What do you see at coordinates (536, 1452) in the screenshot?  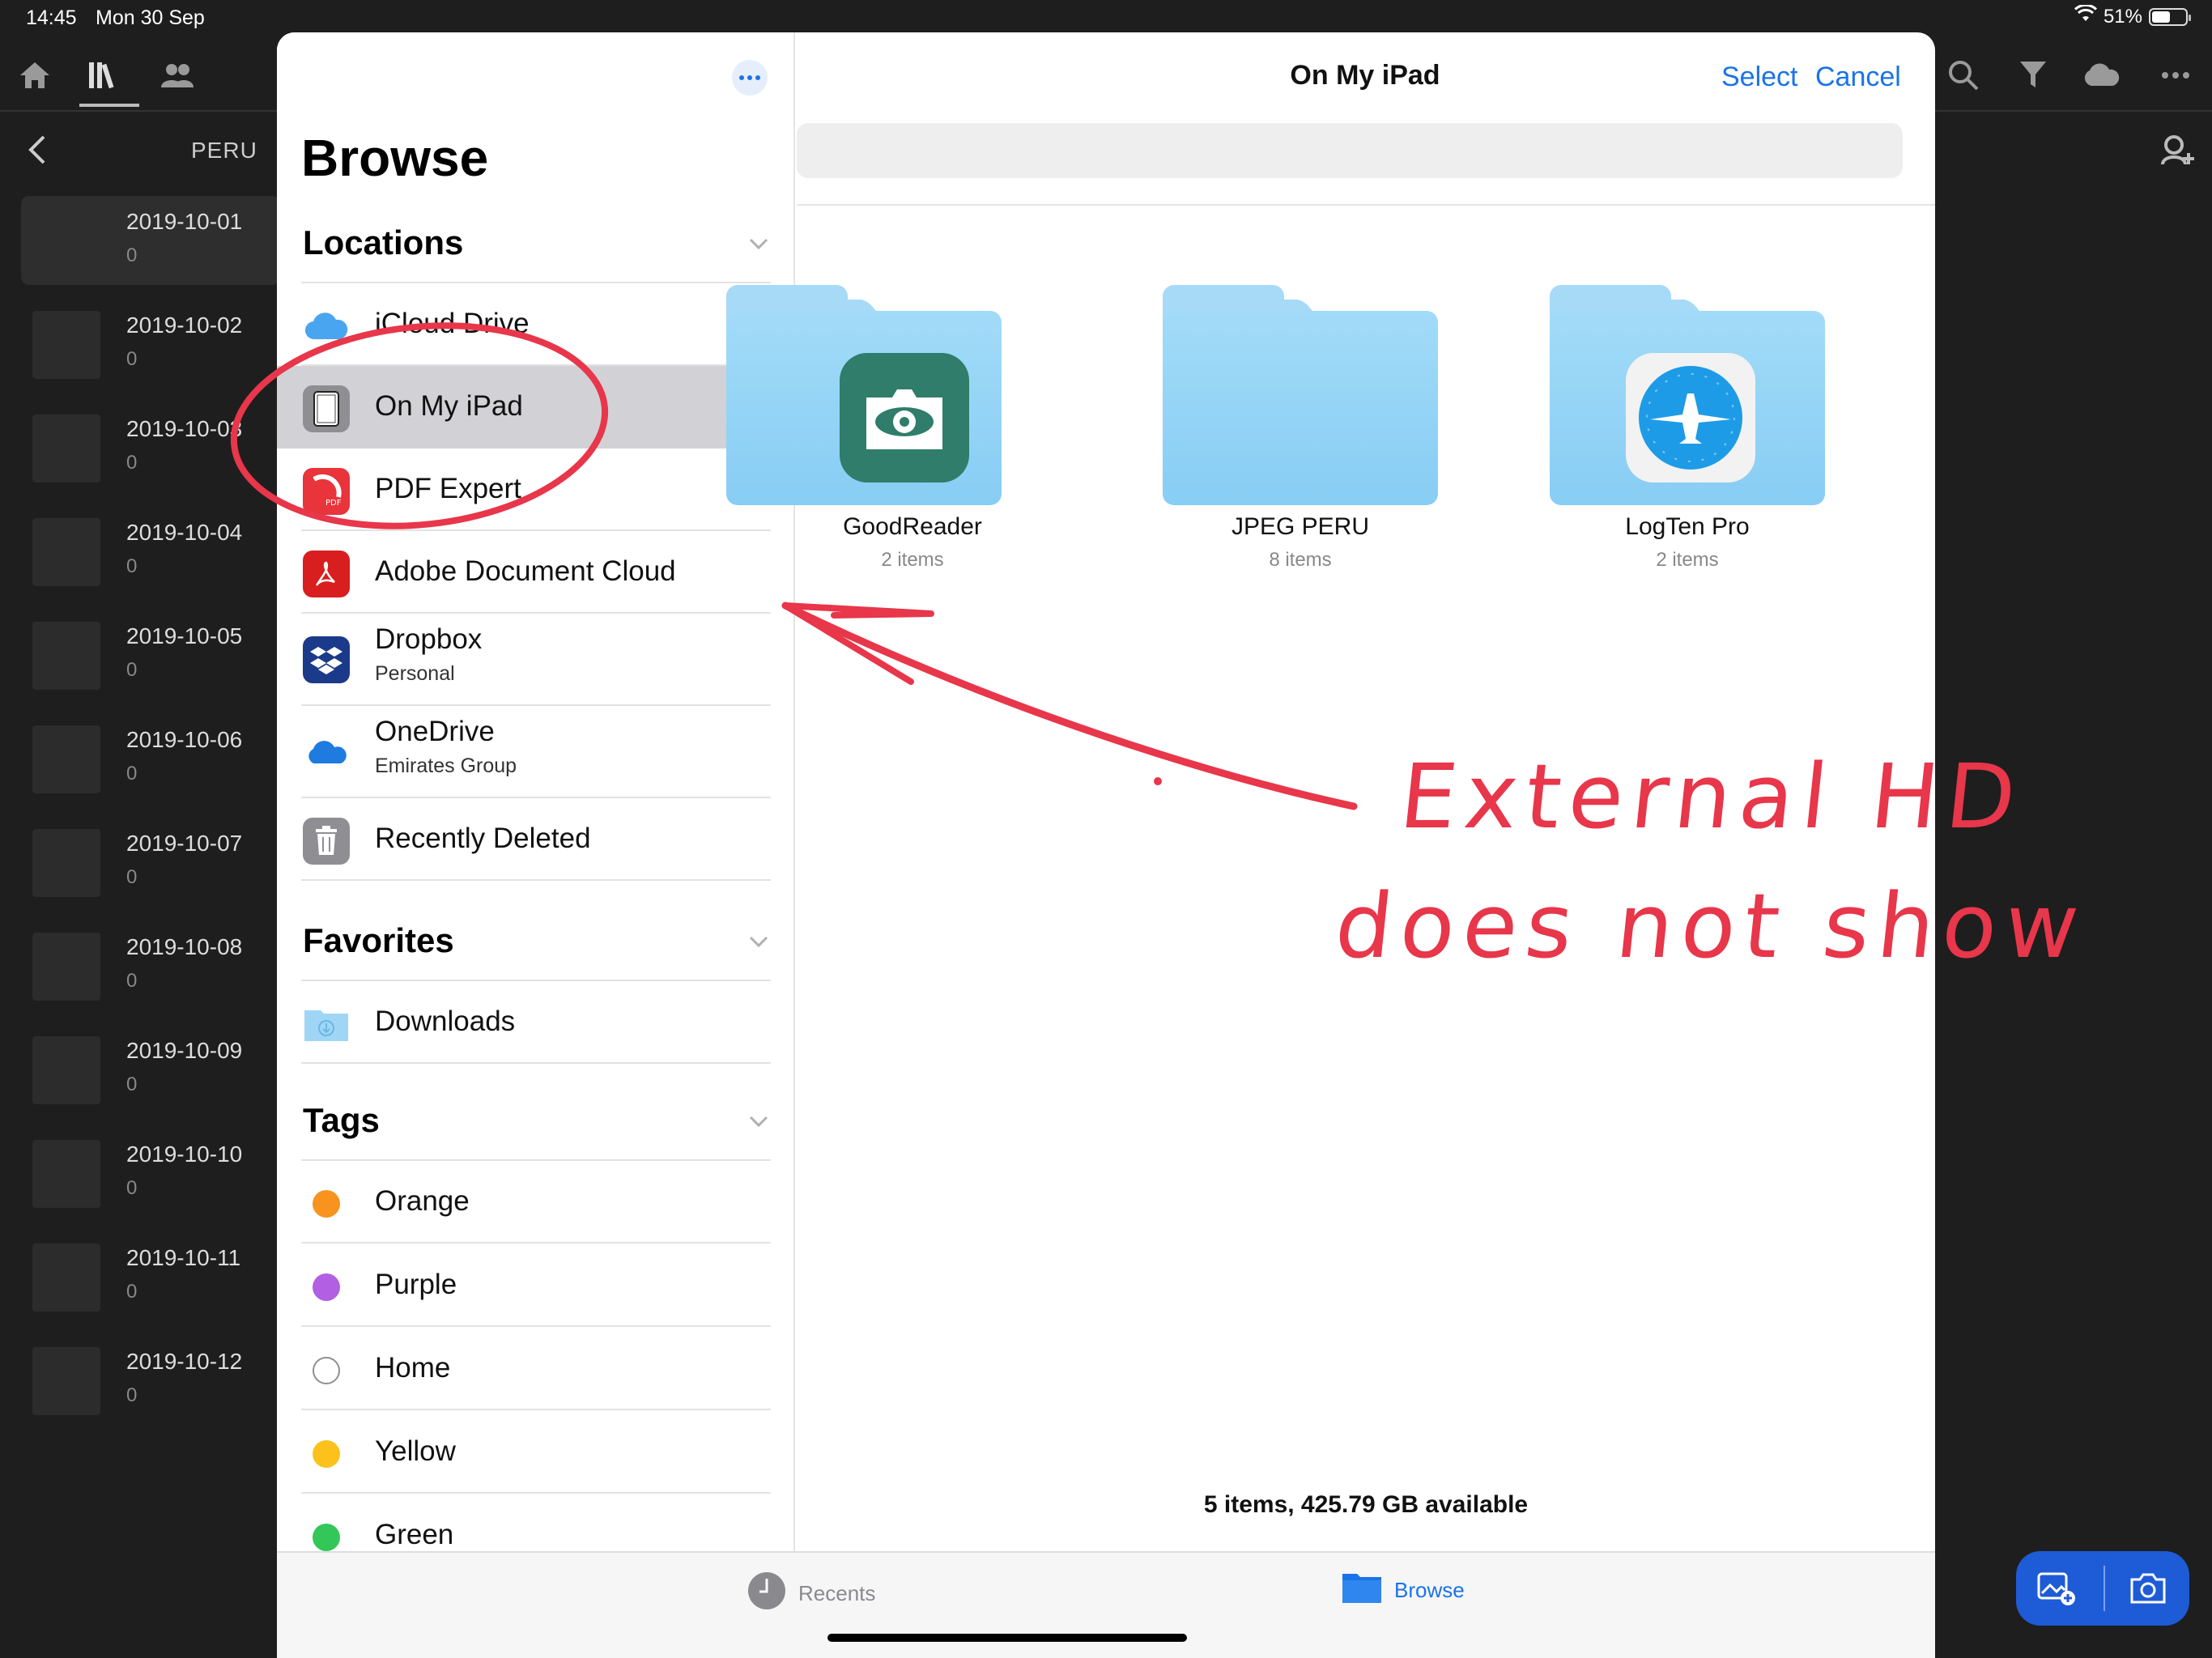 I see `tag-yellow: Yellow` at bounding box center [536, 1452].